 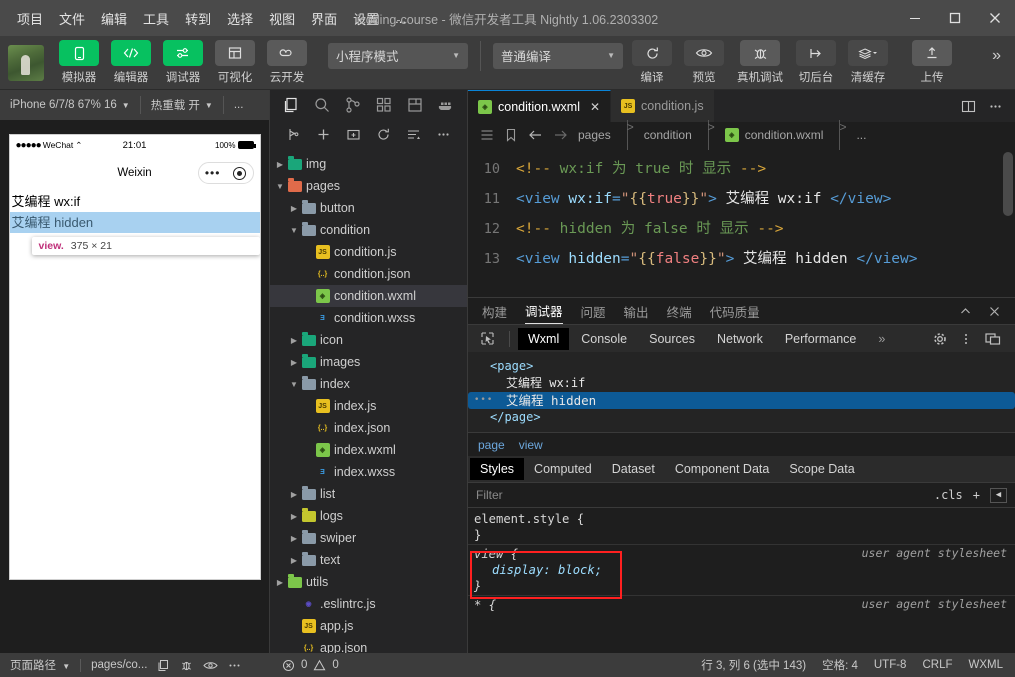 I want to click on node-crumb-view: view, so click(x=531, y=445).